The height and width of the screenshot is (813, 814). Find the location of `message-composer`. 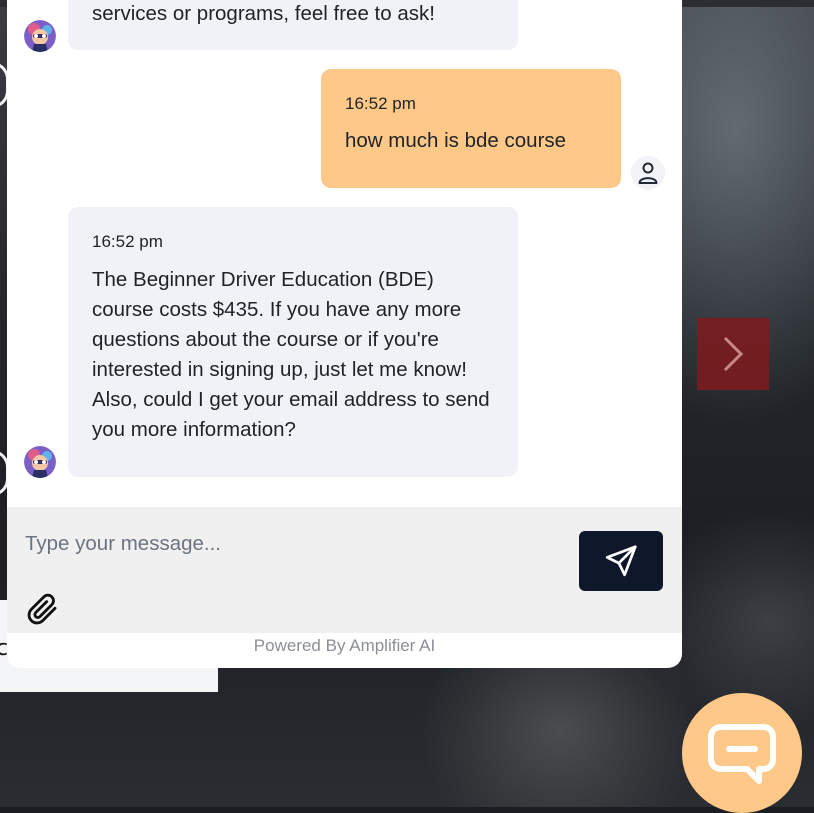

message-composer is located at coordinates (344, 570).